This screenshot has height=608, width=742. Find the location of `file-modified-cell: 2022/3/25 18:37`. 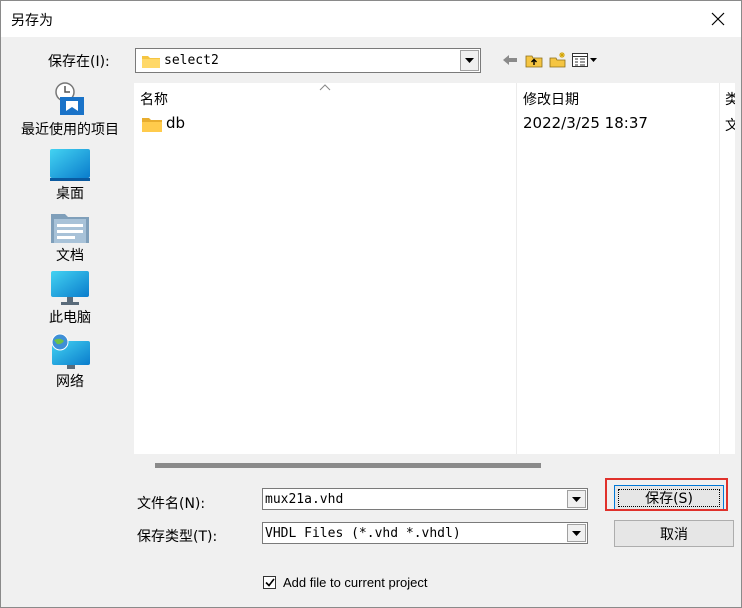

file-modified-cell: 2022/3/25 18:37 is located at coordinates (585, 123).